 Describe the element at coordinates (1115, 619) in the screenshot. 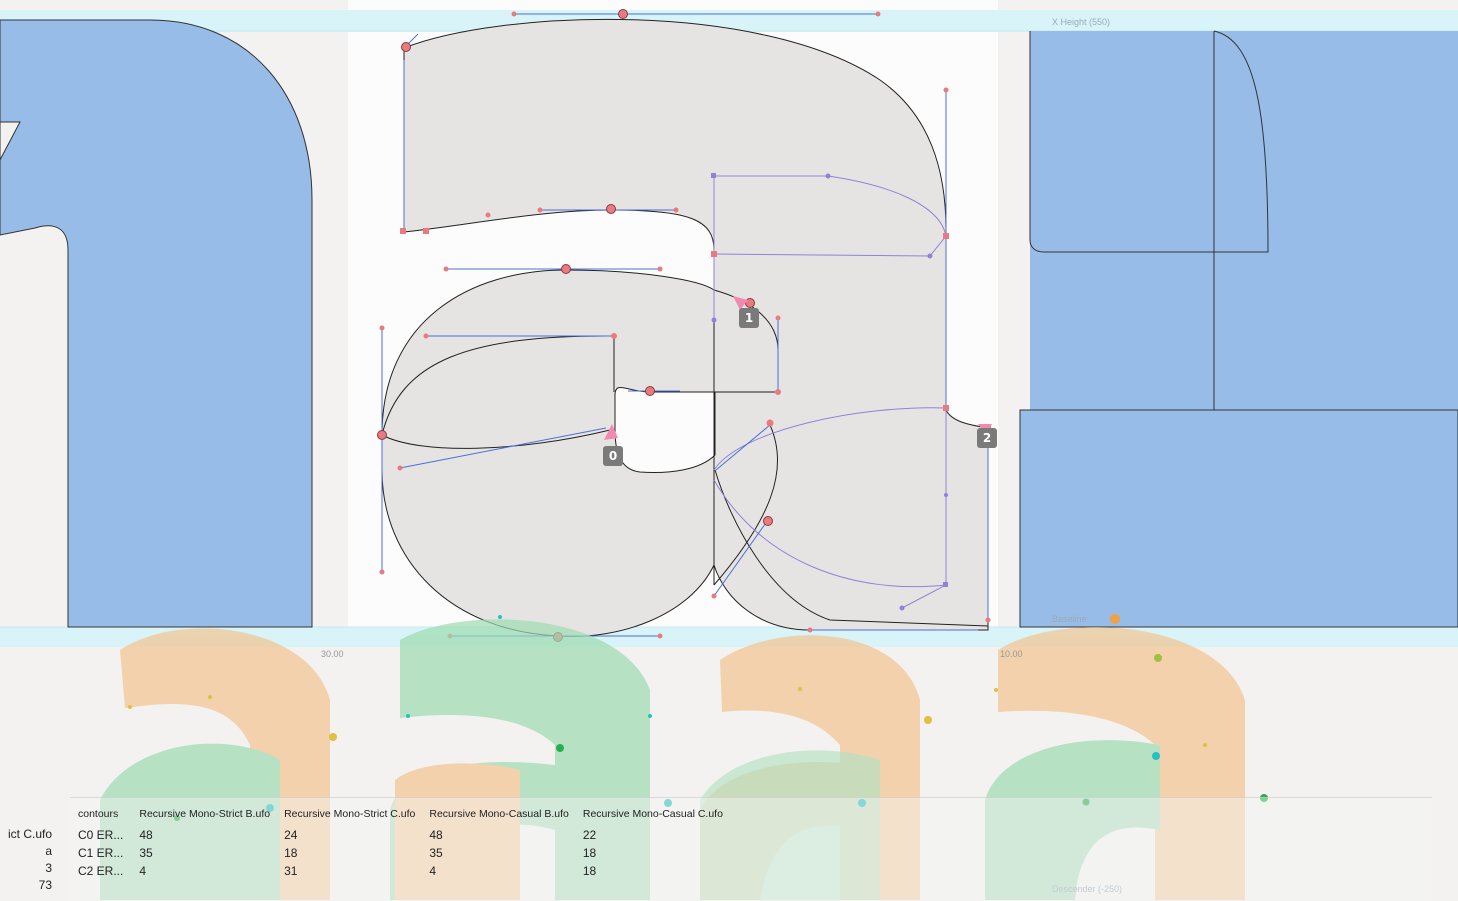

I see `anchor-point` at that location.